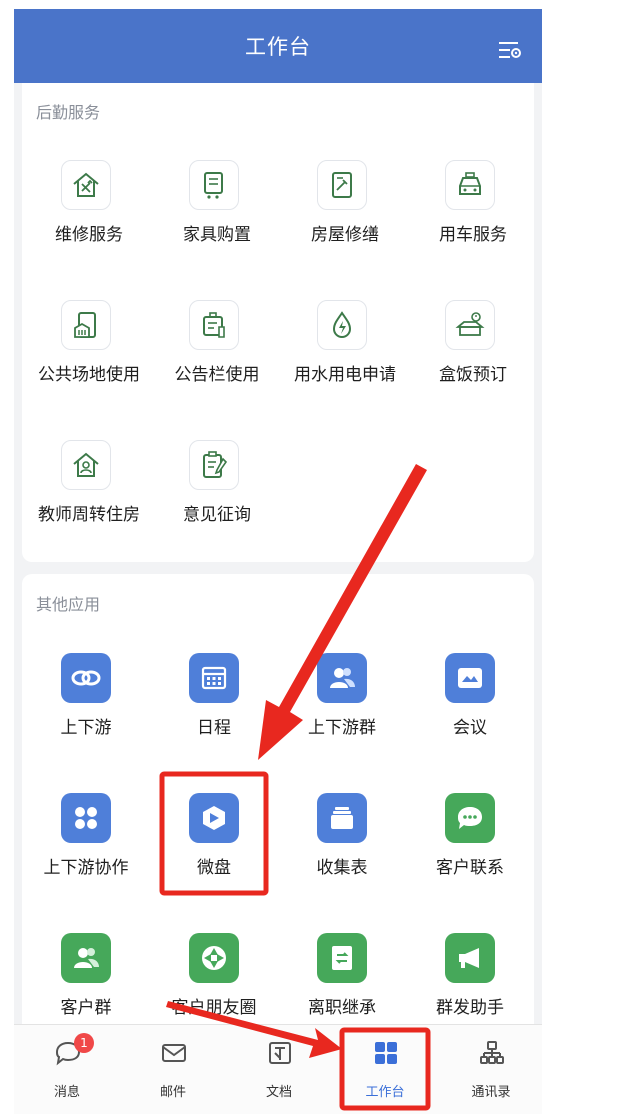 Image resolution: width=626 pixels, height=1114 pixels. I want to click on app-water-electric: 用水用电申请, so click(342, 343).